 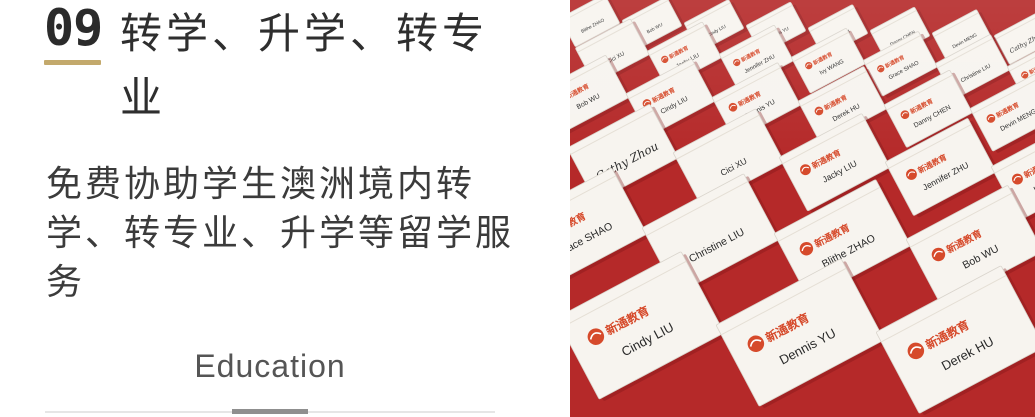 What do you see at coordinates (73, 28) in the screenshot?
I see `section-number: 09` at bounding box center [73, 28].